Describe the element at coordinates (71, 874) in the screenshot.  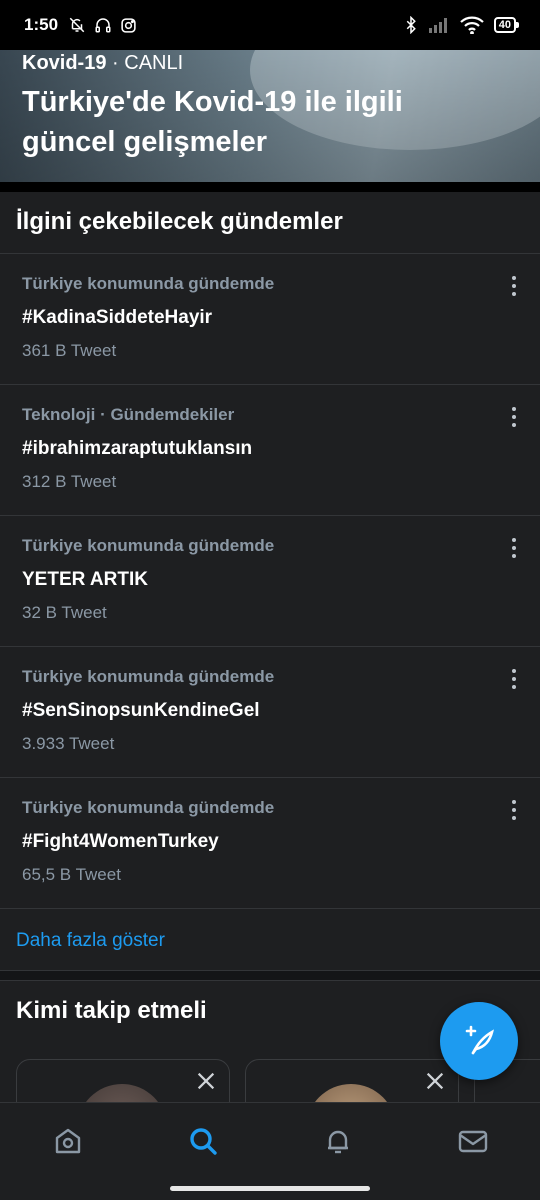
I see `trend-tweet-count: 65,5 B Tweet` at that location.